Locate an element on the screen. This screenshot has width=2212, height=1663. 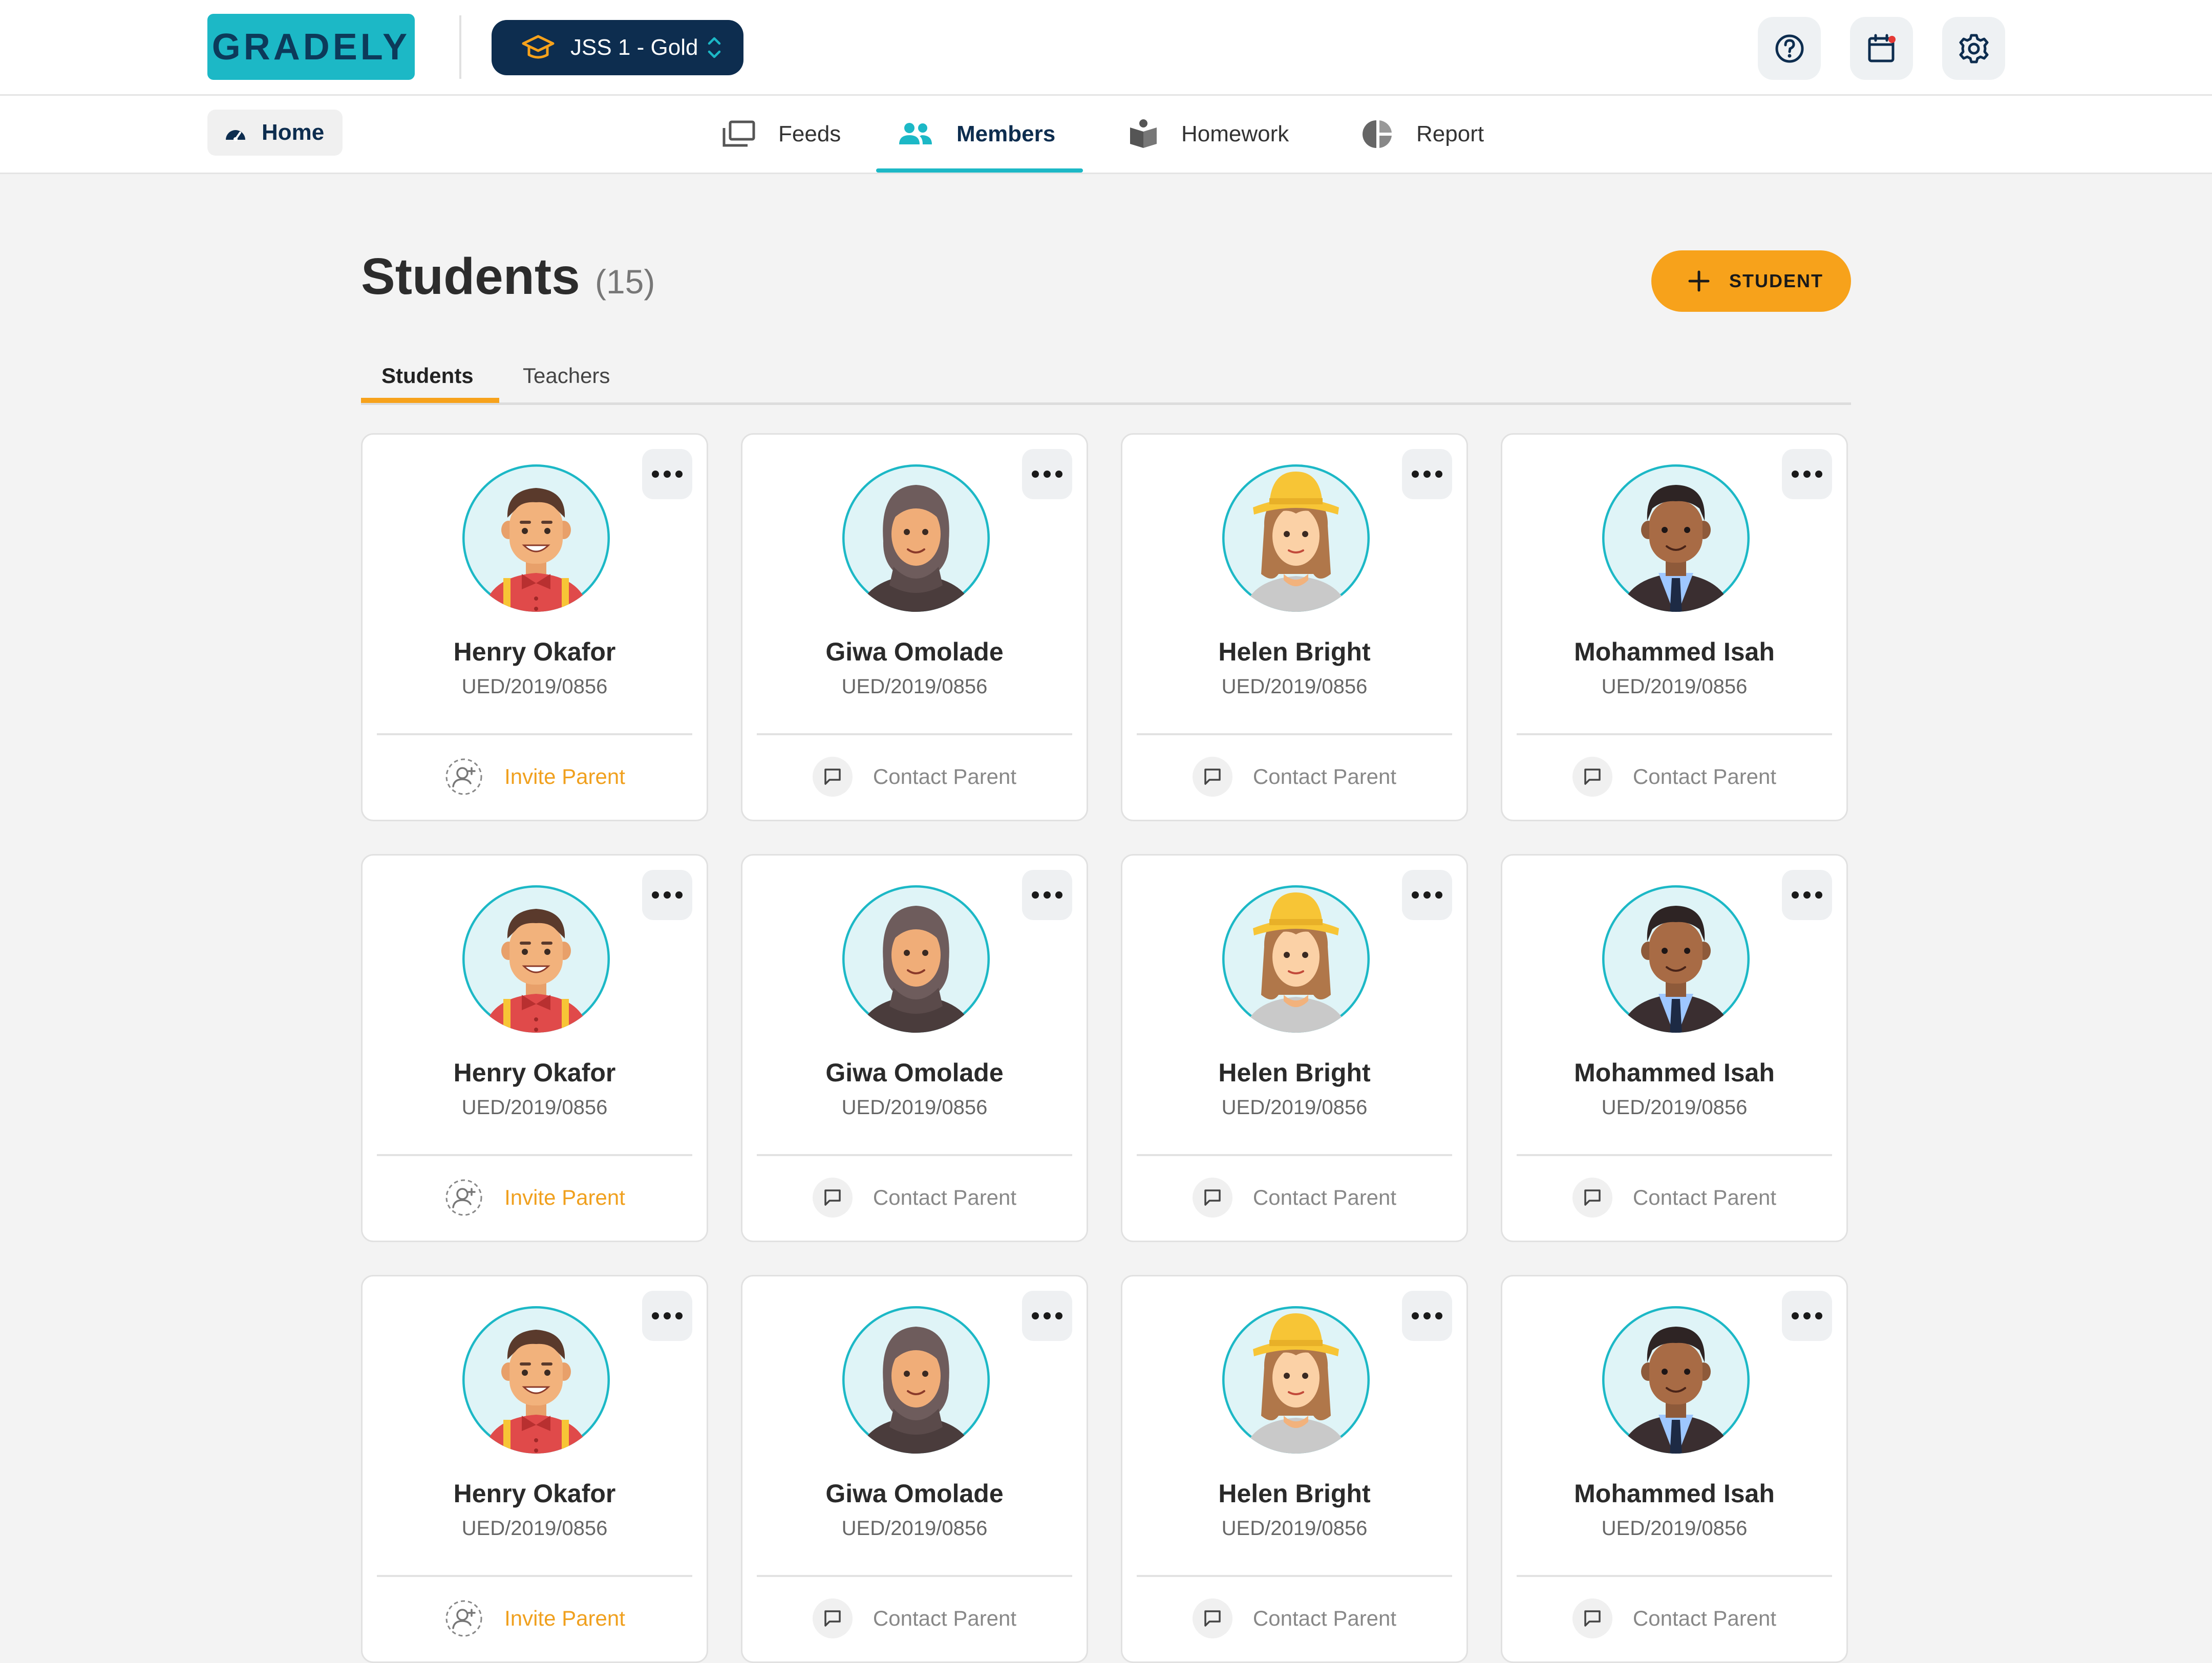
feeds-icon is located at coordinates (738, 133).